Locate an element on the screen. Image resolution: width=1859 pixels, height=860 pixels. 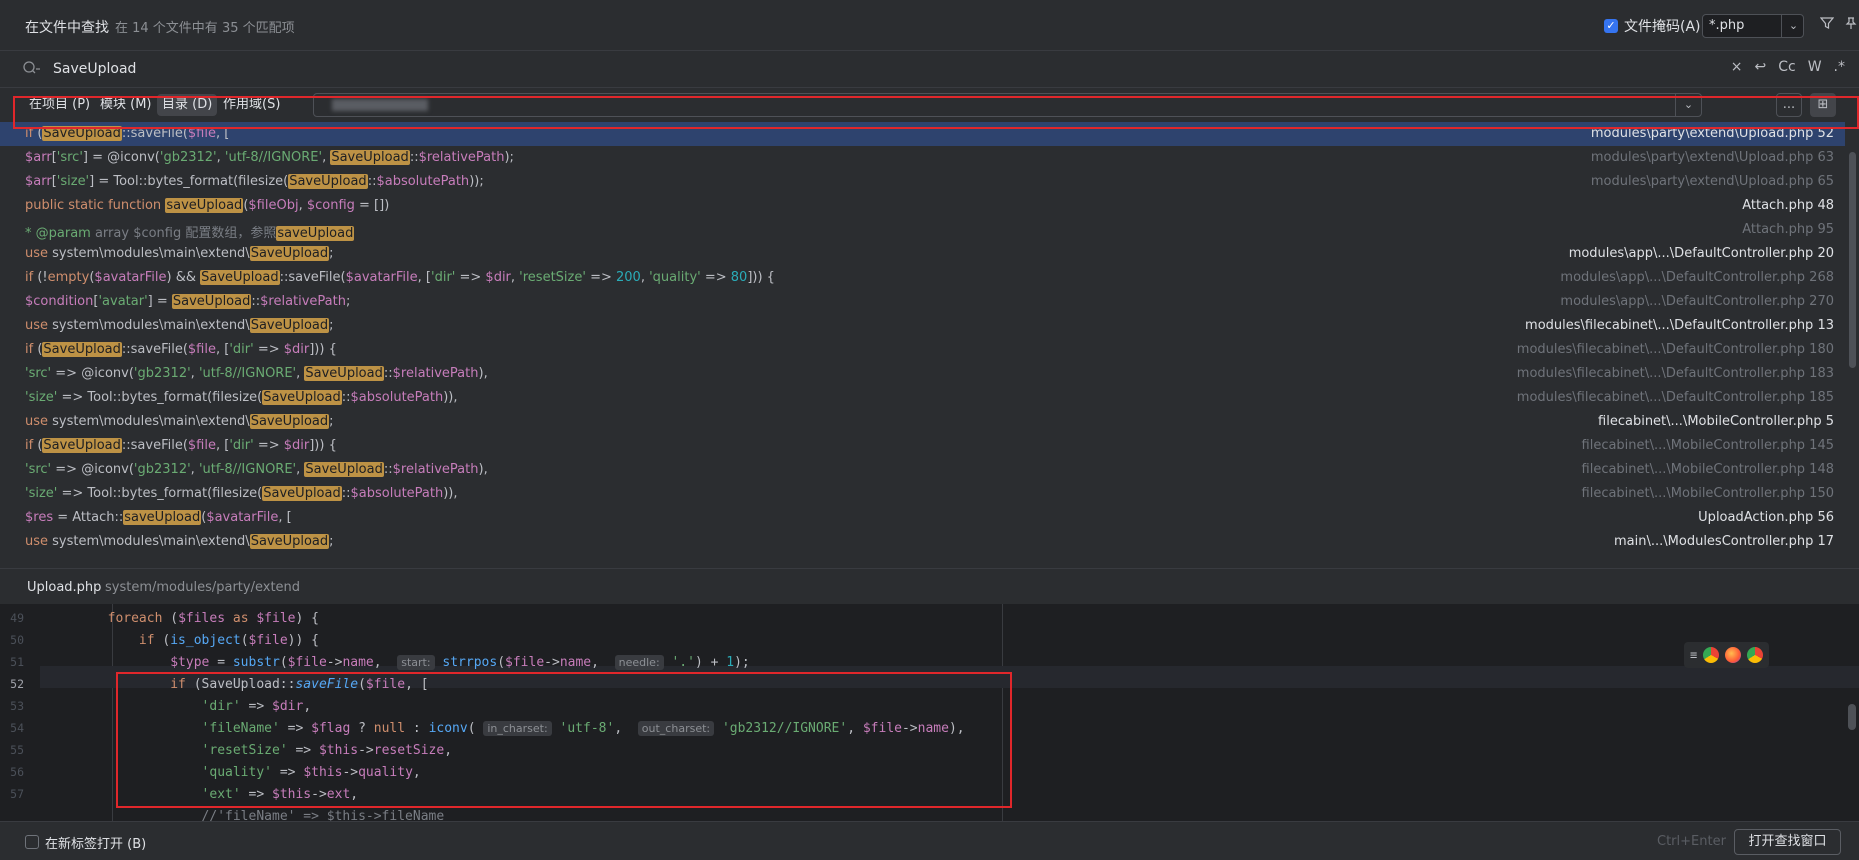
search-icon is located at coordinates (33, 69).